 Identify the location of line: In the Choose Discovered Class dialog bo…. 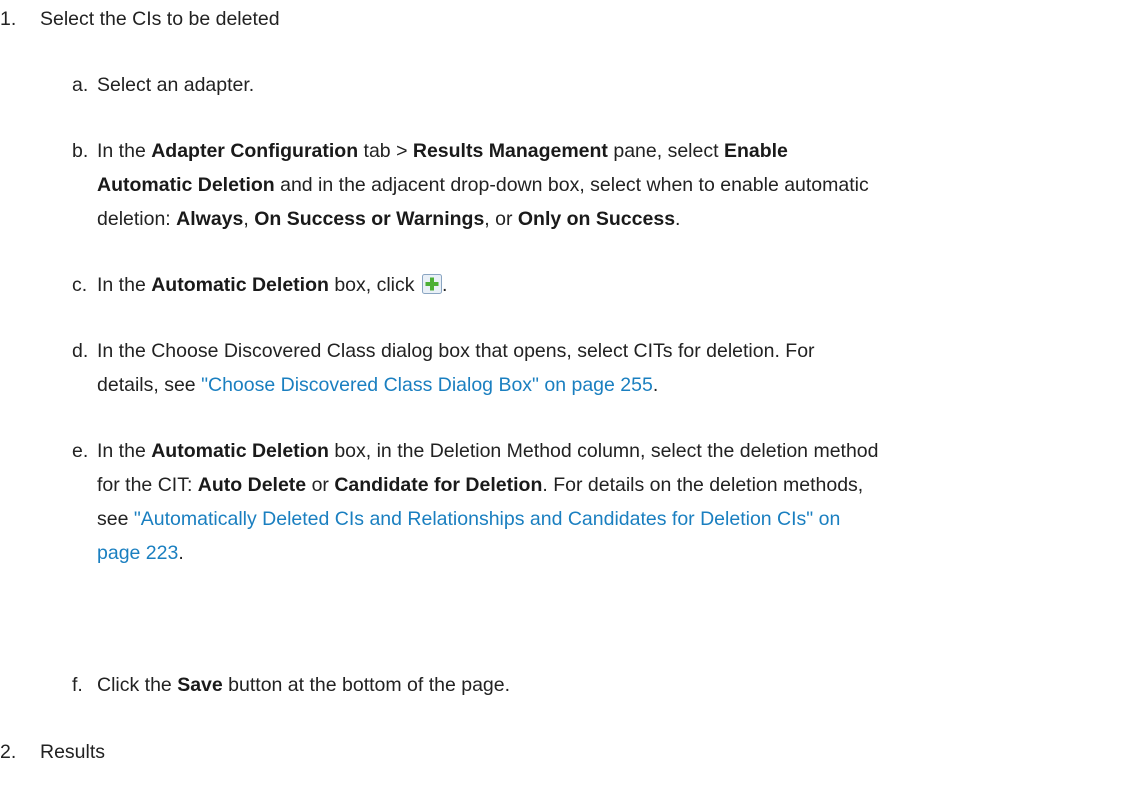
(456, 351).